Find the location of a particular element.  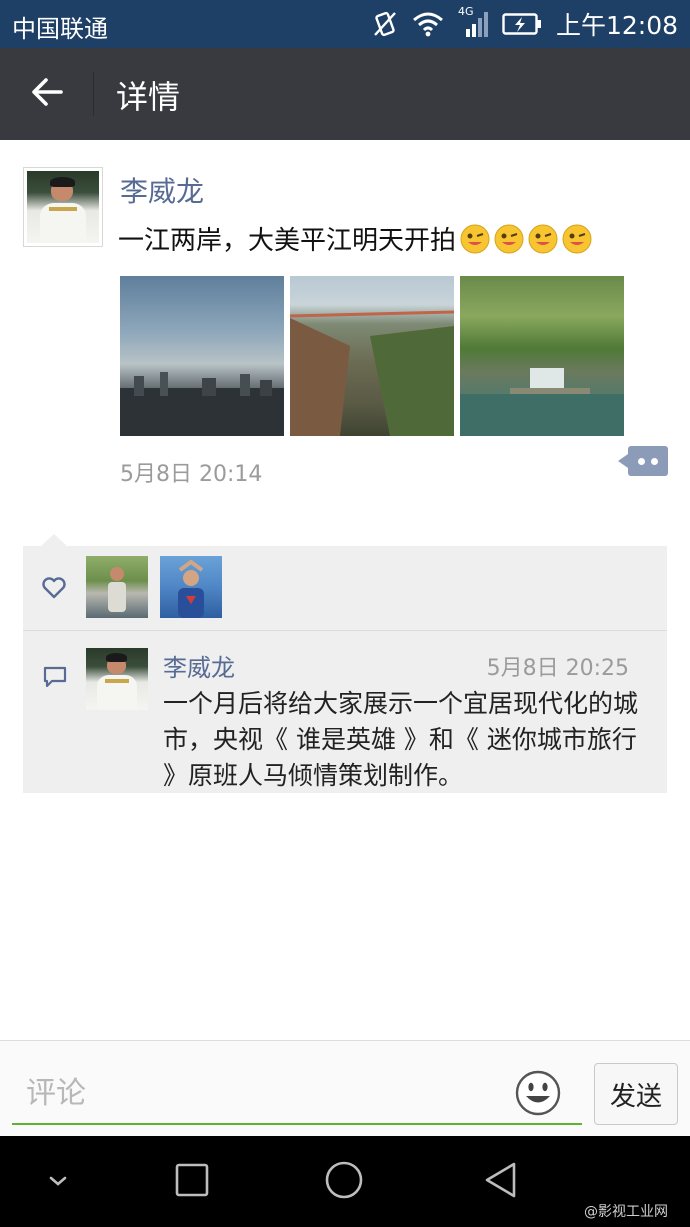

carrier-label: 中国联通 is located at coordinates (60, 29).